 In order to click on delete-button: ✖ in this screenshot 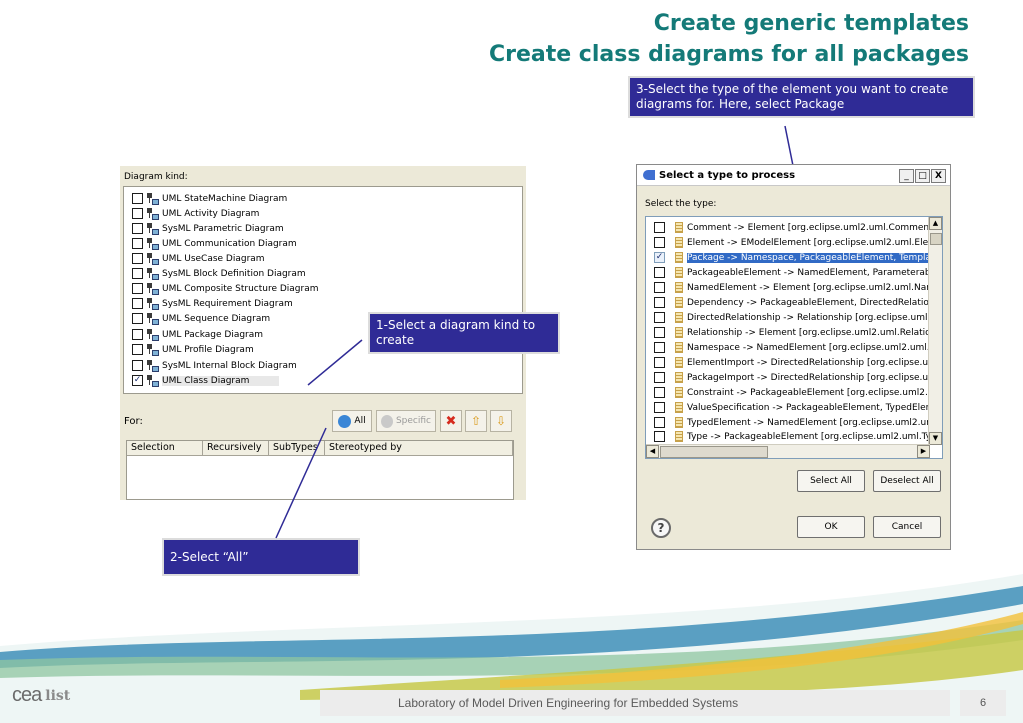, I will do `click(451, 421)`.